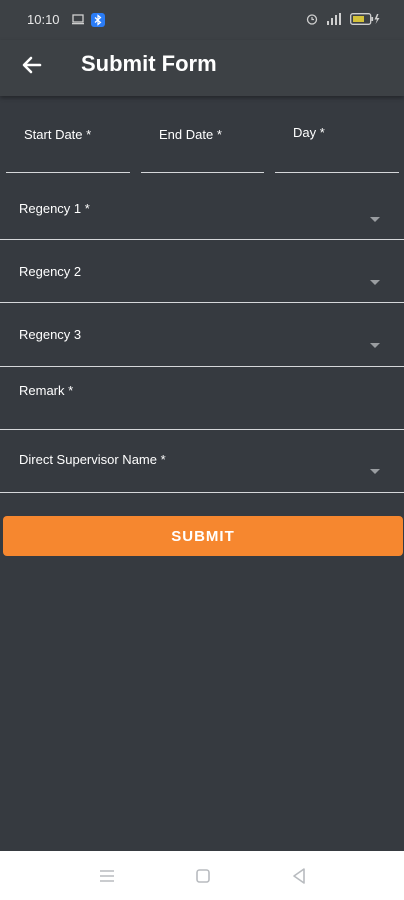 The width and height of the screenshot is (404, 900). What do you see at coordinates (312, 19) in the screenshot?
I see `alarm-icon` at bounding box center [312, 19].